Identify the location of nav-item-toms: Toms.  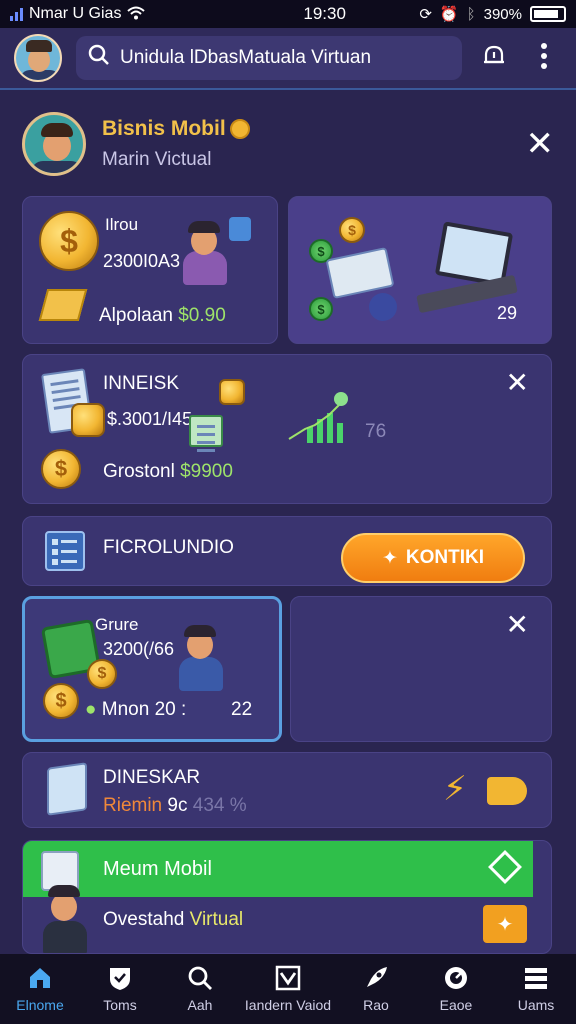
(120, 989).